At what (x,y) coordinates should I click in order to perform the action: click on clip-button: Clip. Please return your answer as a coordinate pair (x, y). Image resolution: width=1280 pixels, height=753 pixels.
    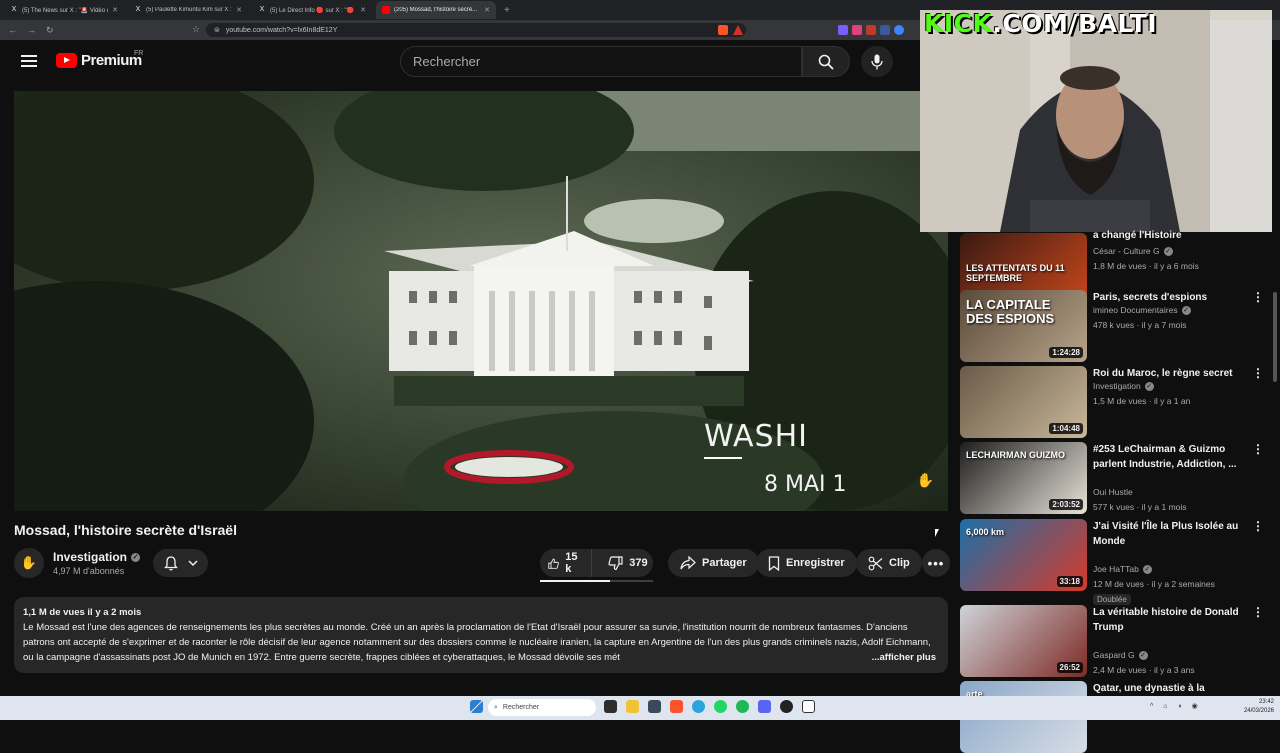
    Looking at the image, I should click on (889, 563).